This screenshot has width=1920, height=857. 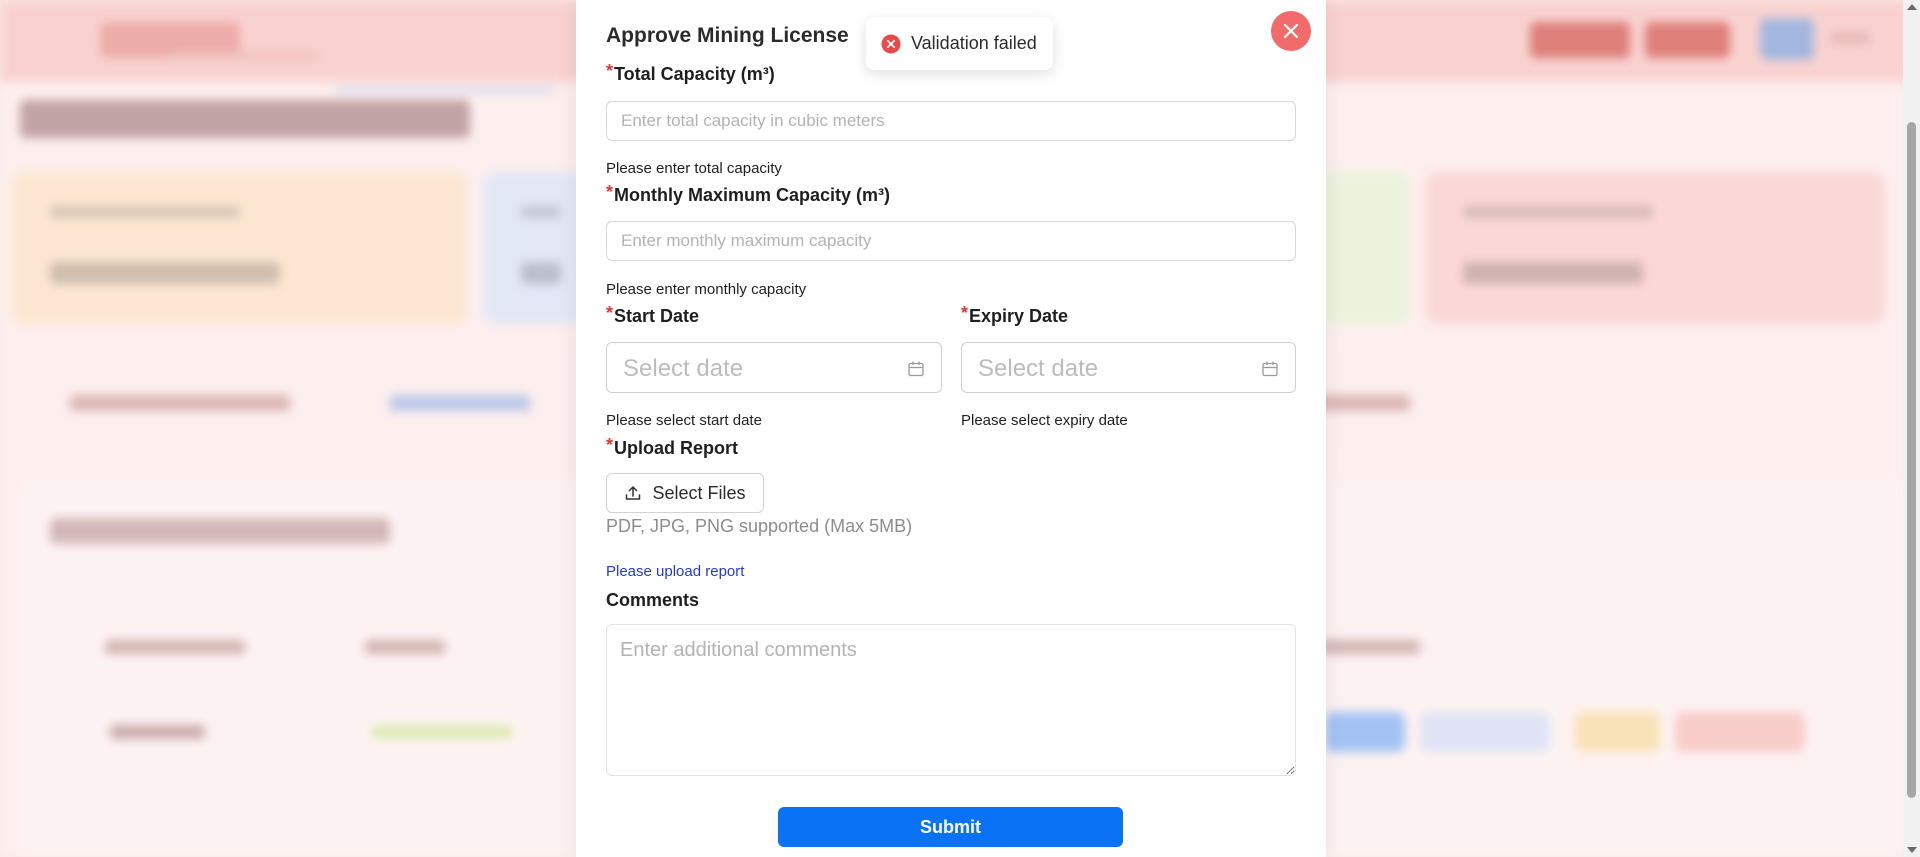 I want to click on start-date-error: Please select start date, so click(x=684, y=420).